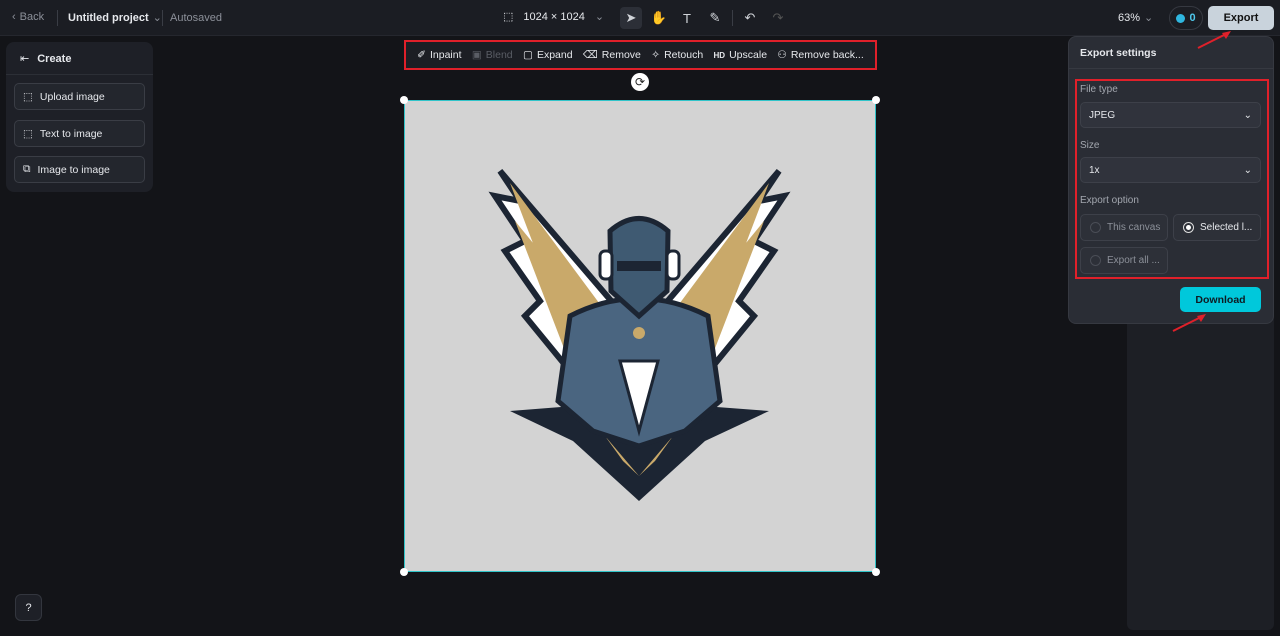  Describe the element at coordinates (659, 18) in the screenshot. I see `hand-tool-icon: ✋` at that location.